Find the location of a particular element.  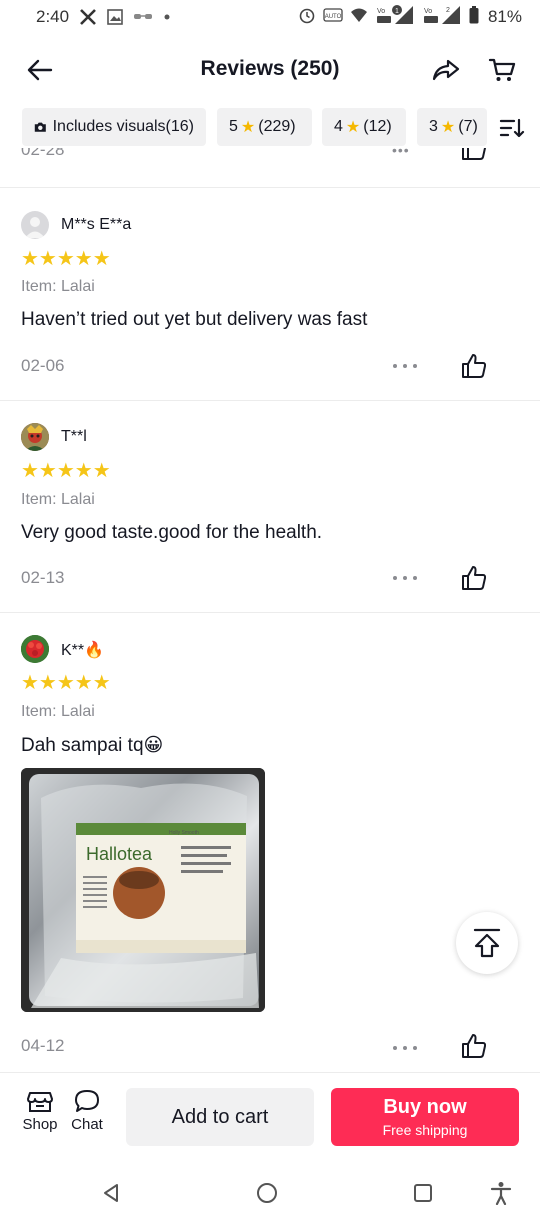

review-item-partial: 02-28 ••• is located at coordinates (270, 168).